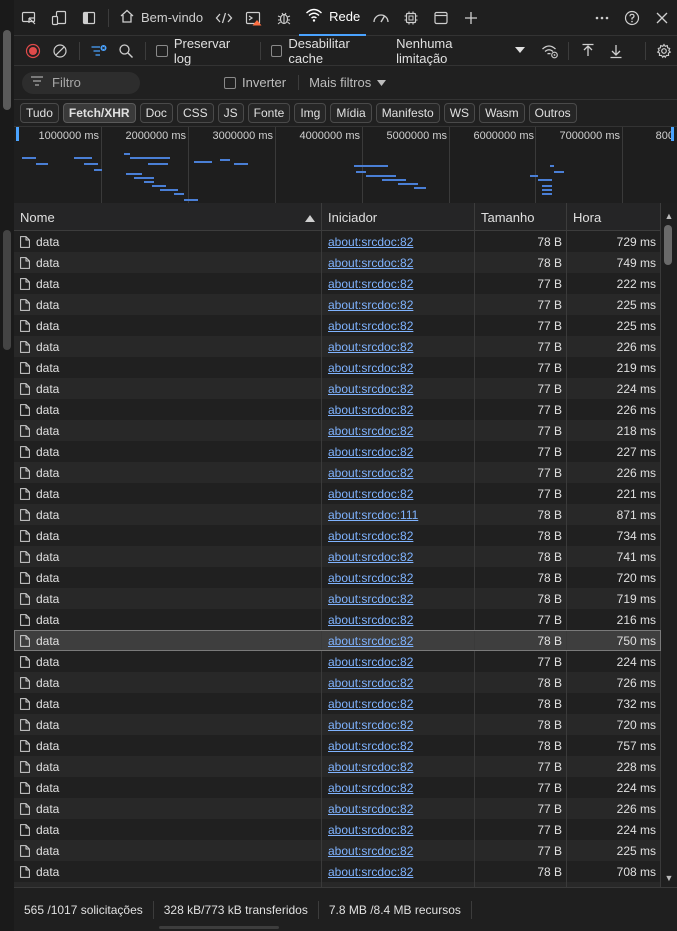 This screenshot has height=931, width=677. What do you see at coordinates (337, 640) in the screenshot?
I see `table-row: data about:srcdoc:82 78 B 750 ms` at bounding box center [337, 640].